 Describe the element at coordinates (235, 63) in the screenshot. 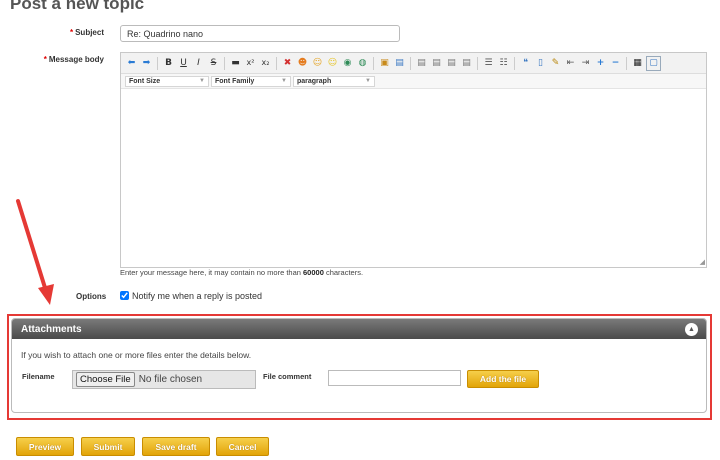

I see `horizontal-rule-icon: ▬` at that location.